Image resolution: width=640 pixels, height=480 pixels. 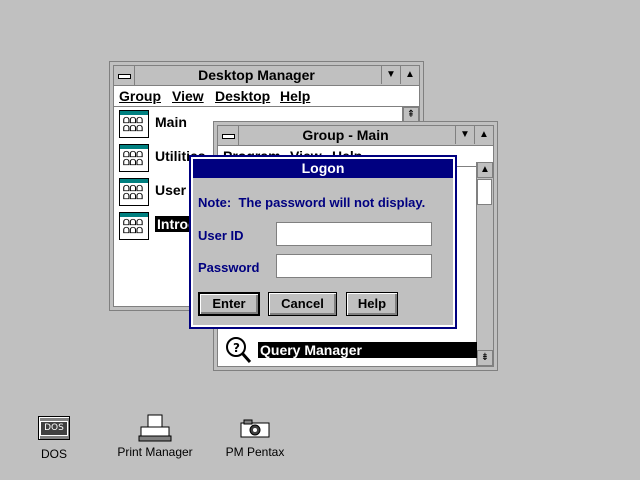 What do you see at coordinates (229, 304) in the screenshot?
I see `enter-button: Enter` at bounding box center [229, 304].